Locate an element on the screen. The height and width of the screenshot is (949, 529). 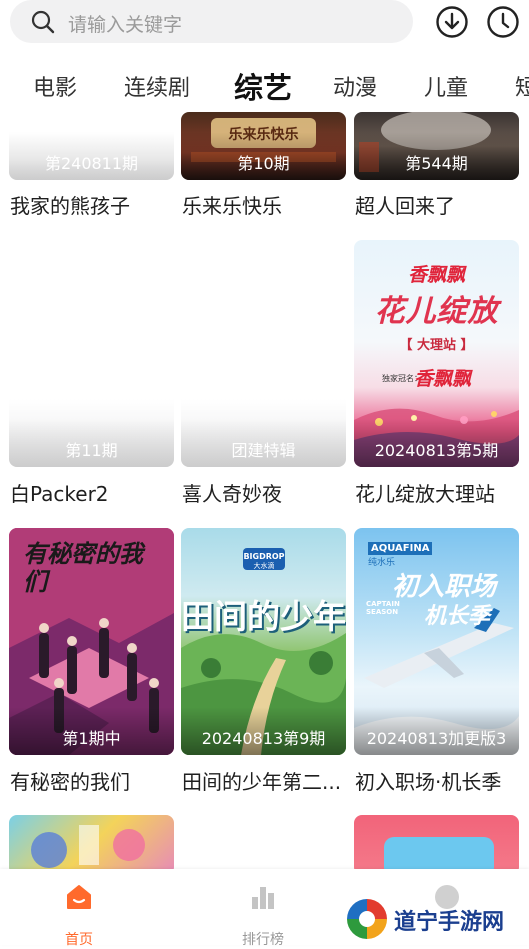
watermark: 道宁手游网 is located at coordinates (433, 919).